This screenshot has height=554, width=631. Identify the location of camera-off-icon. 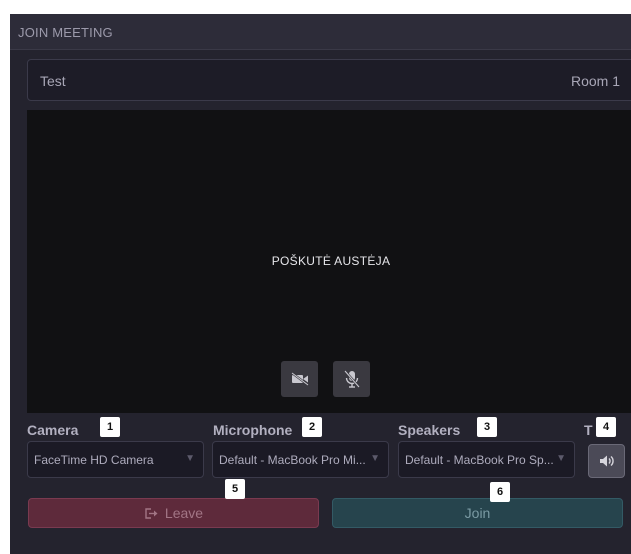
(299, 379).